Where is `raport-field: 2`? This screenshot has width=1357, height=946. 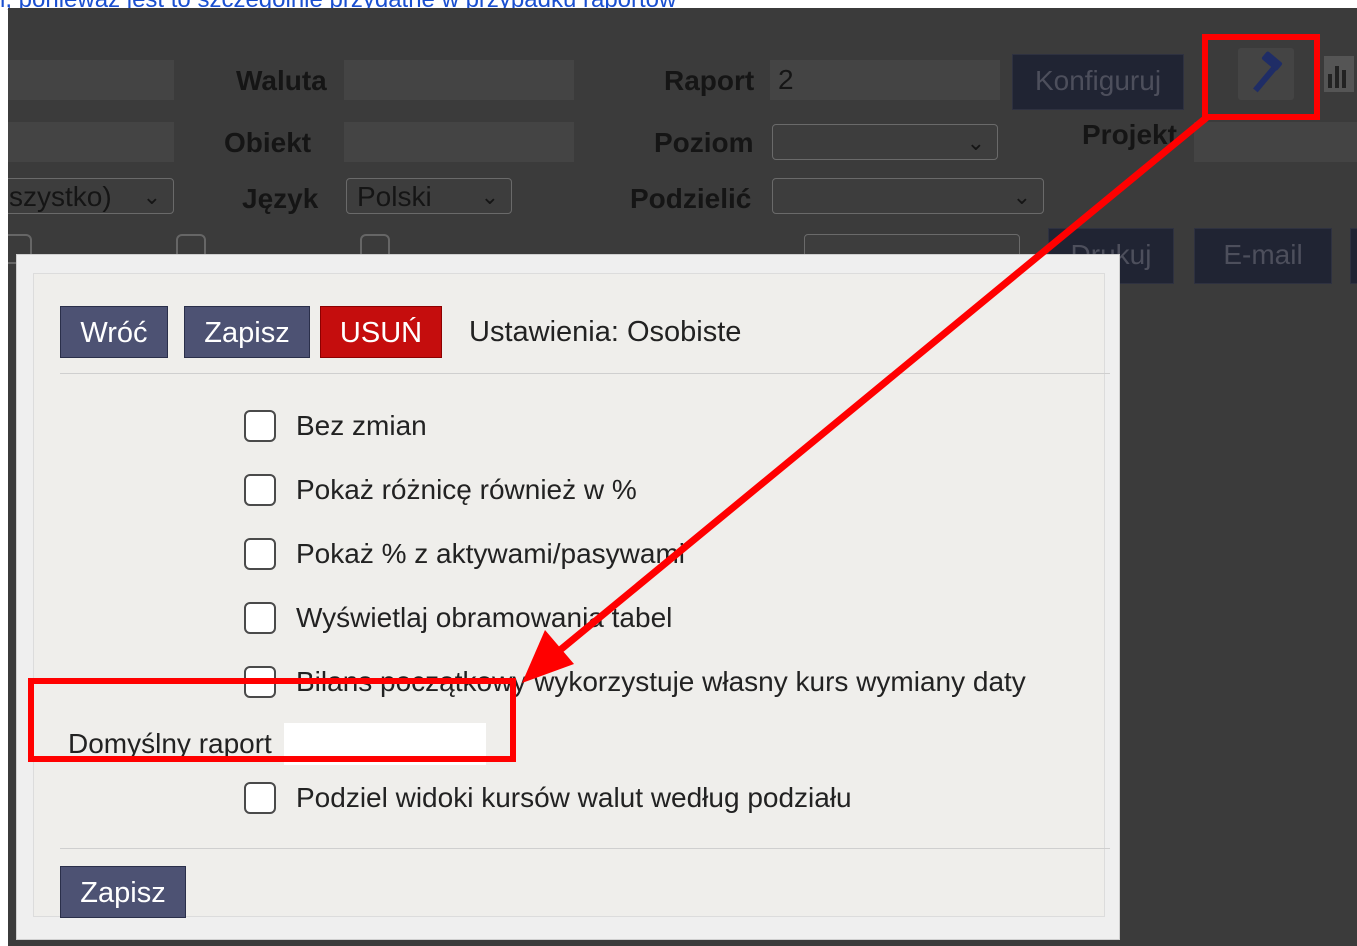 raport-field: 2 is located at coordinates (885, 80).